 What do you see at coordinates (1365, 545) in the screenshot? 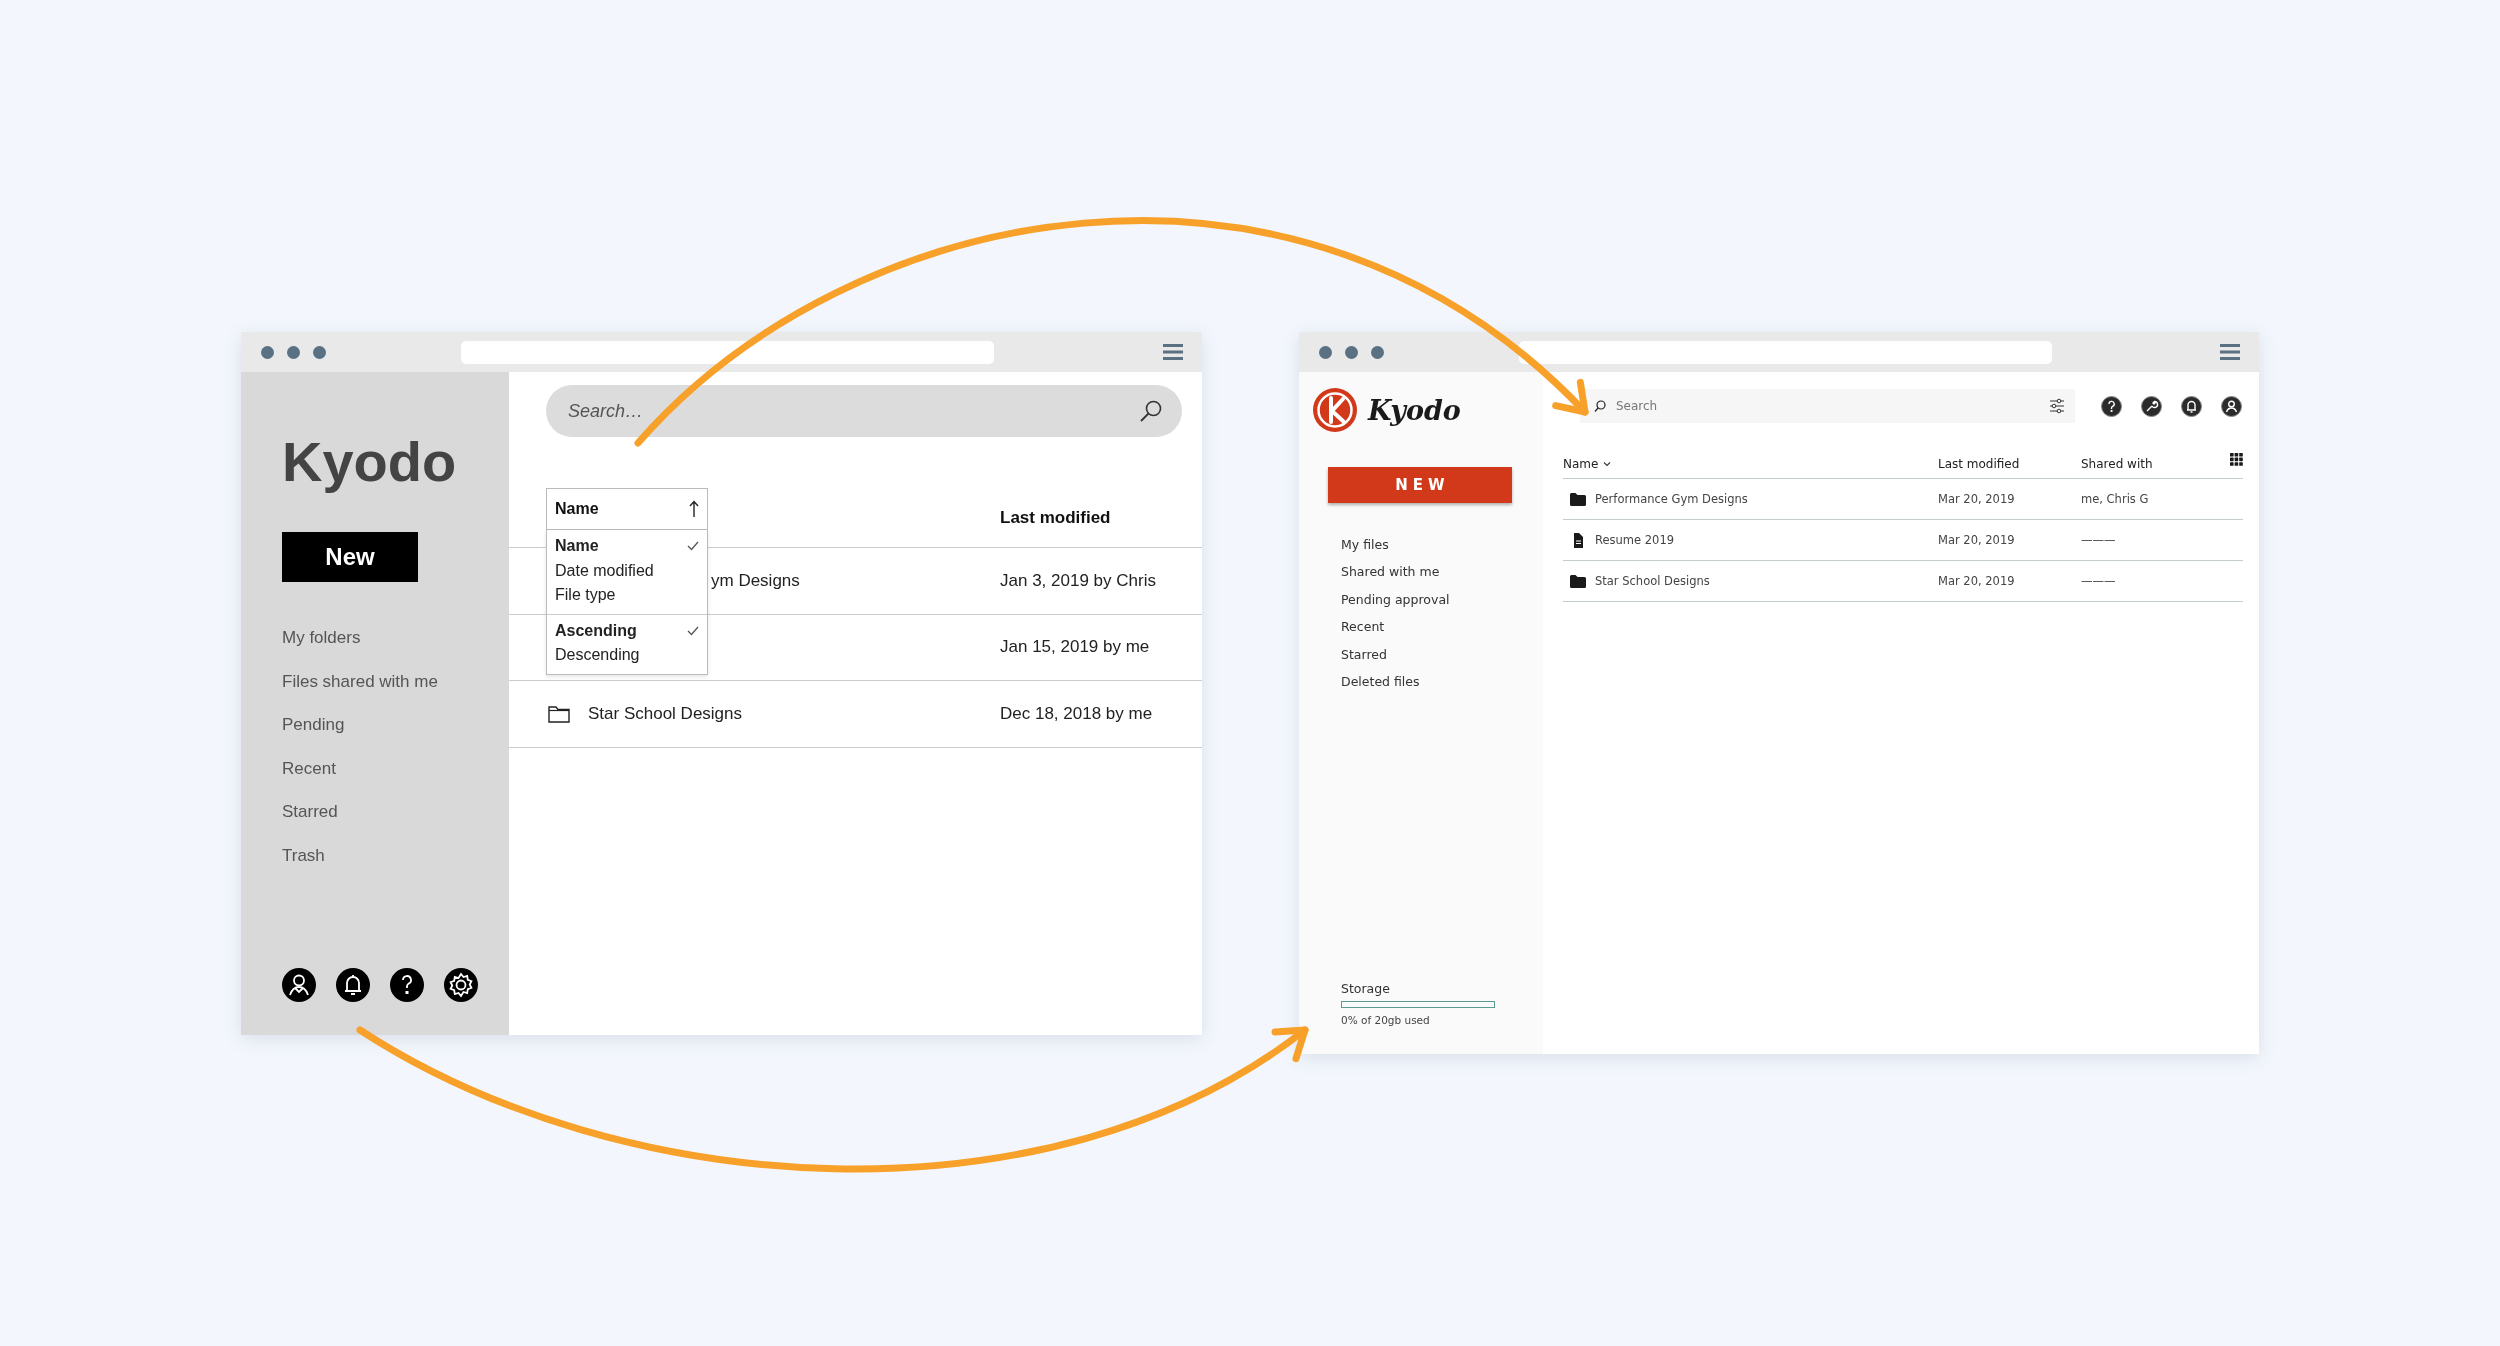
I see `nav-item: My files` at bounding box center [1365, 545].